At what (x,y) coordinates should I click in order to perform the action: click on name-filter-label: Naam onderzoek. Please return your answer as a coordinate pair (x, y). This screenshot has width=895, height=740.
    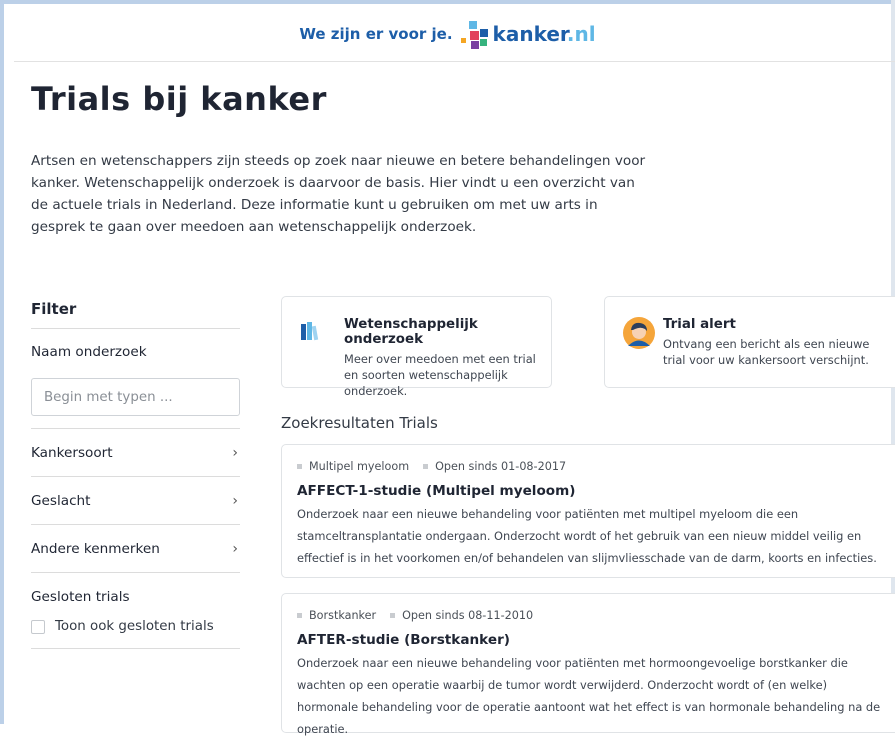
    Looking at the image, I should click on (89, 352).